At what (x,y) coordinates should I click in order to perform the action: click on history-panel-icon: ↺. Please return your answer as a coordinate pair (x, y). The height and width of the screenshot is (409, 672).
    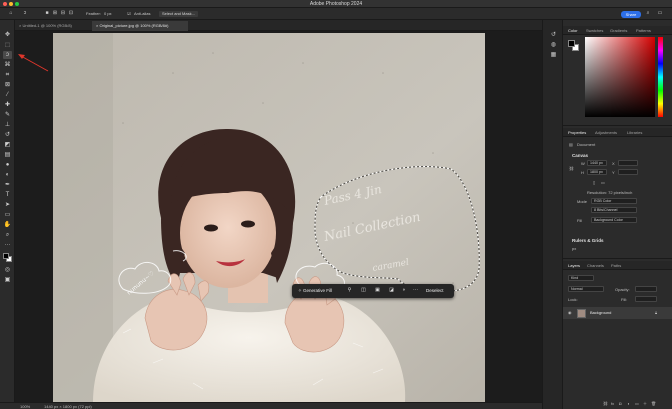
    Looking at the image, I should click on (553, 35).